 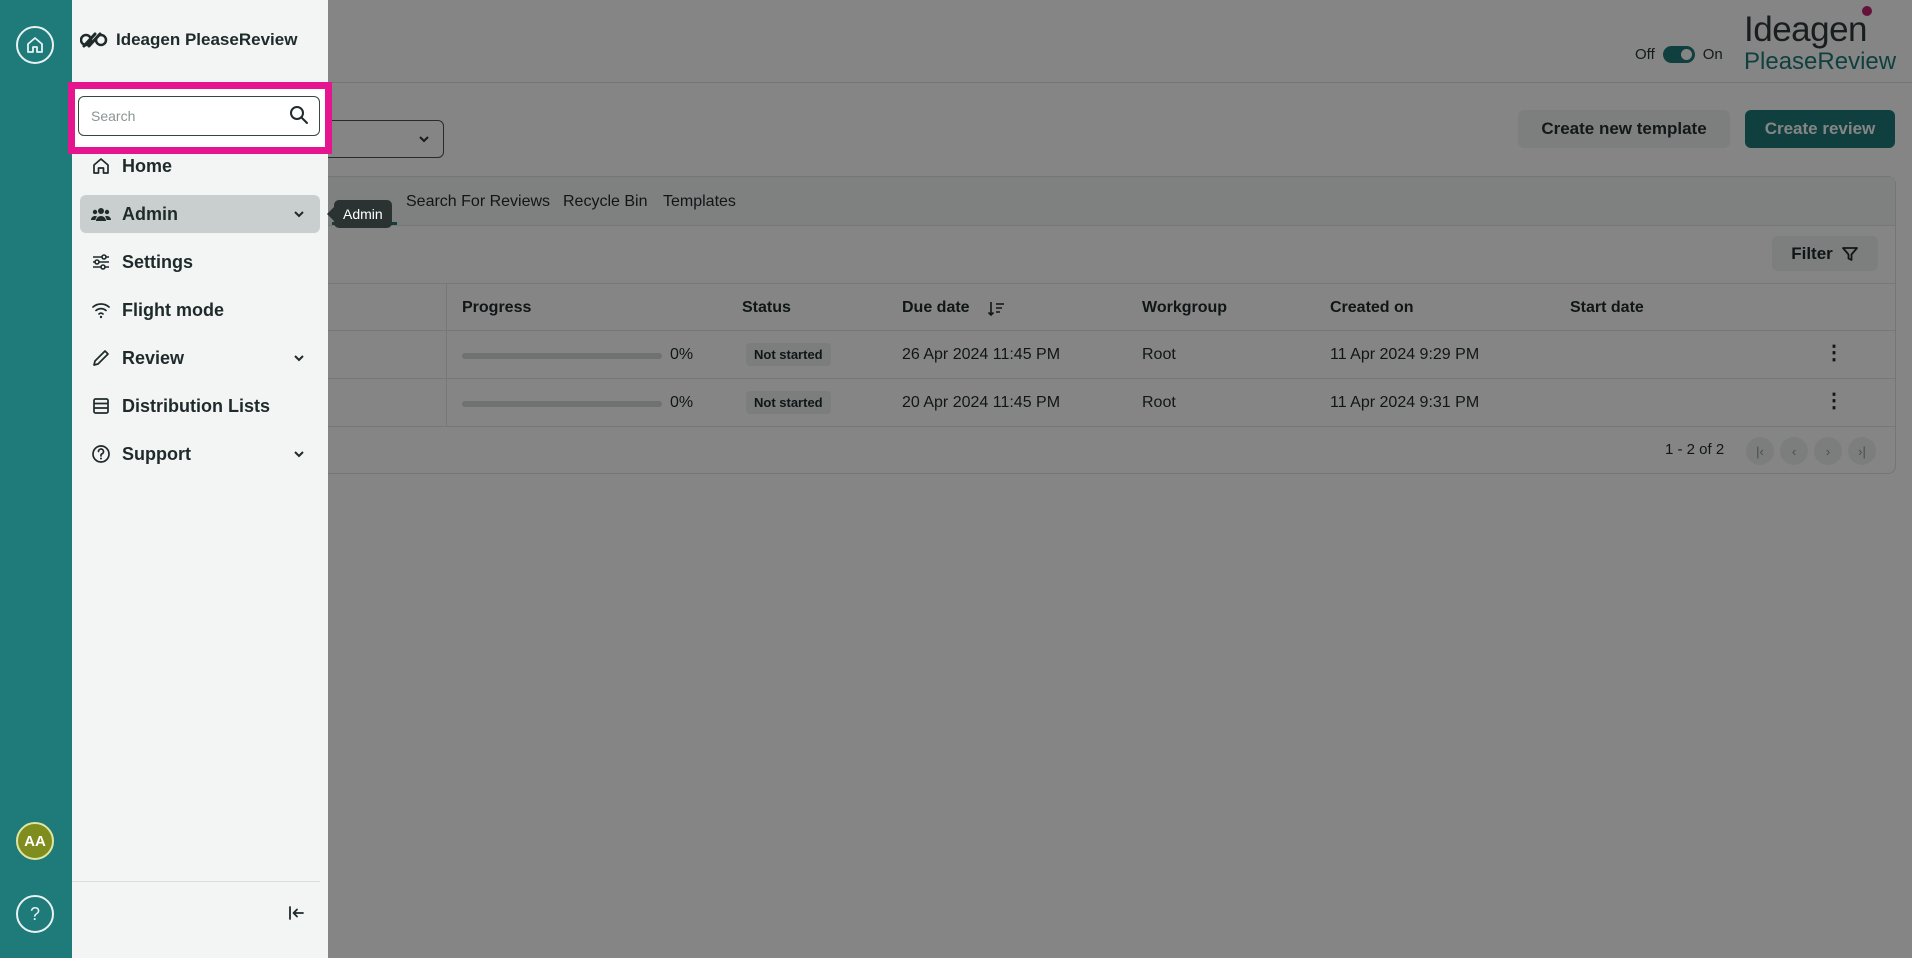 What do you see at coordinates (156, 453) in the screenshot?
I see `nav-item-label: Support` at bounding box center [156, 453].